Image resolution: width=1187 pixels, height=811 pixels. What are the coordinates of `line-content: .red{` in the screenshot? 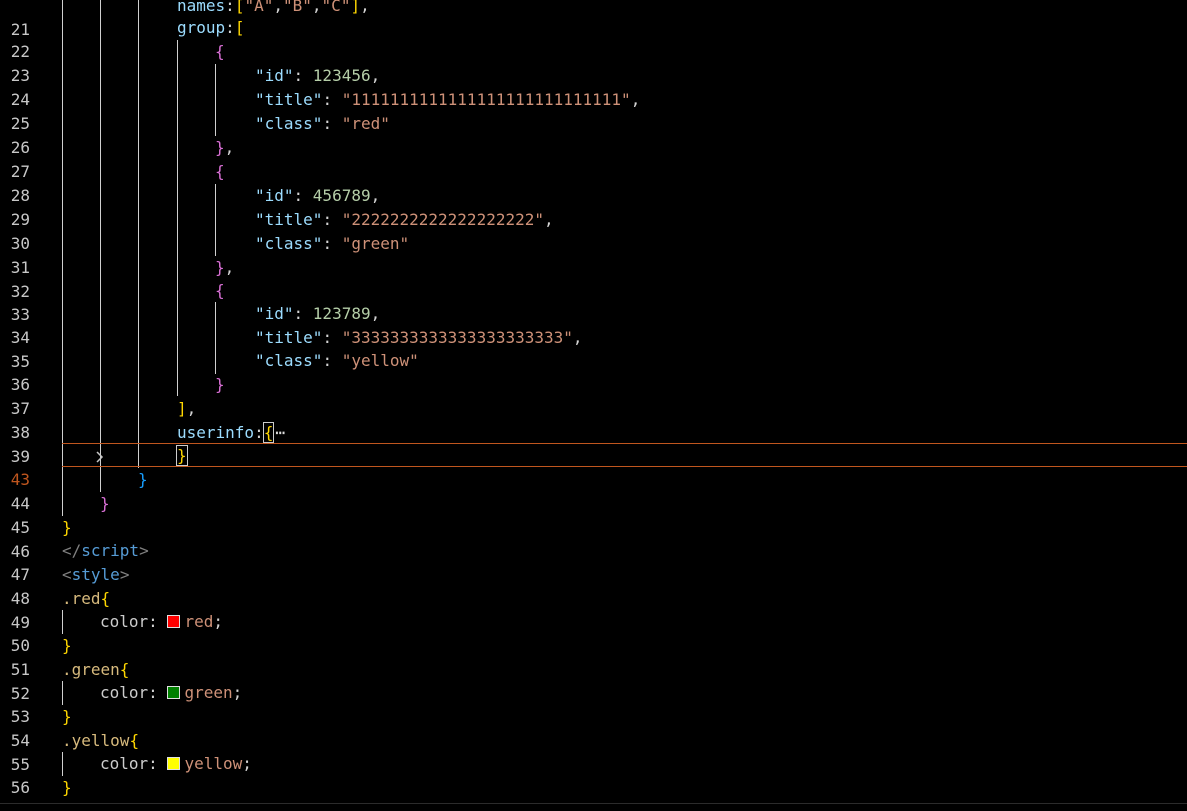 It's located at (86, 599).